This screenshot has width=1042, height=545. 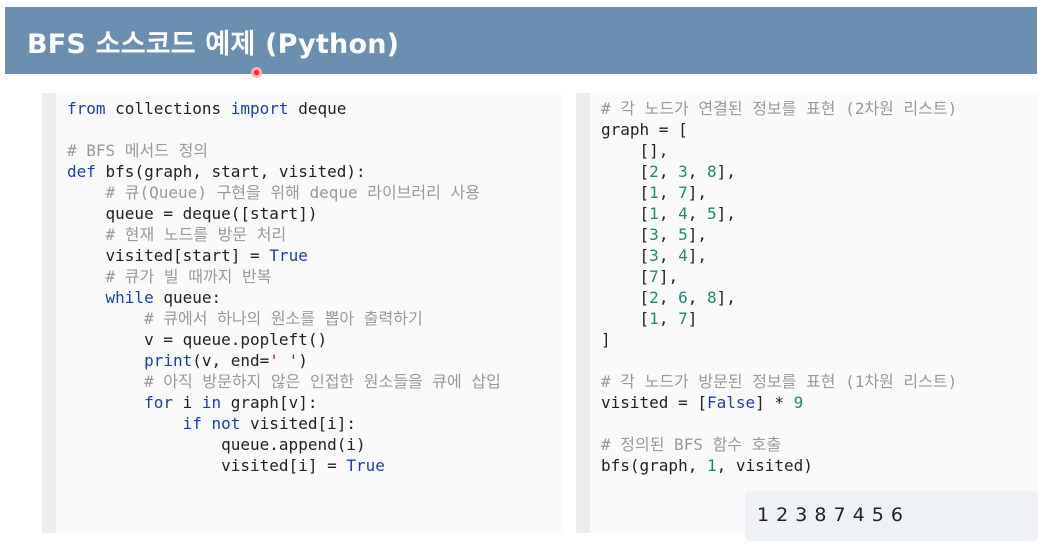 I want to click on code-comment: # 큐가 빌 때까지 반복, so click(x=188, y=276).